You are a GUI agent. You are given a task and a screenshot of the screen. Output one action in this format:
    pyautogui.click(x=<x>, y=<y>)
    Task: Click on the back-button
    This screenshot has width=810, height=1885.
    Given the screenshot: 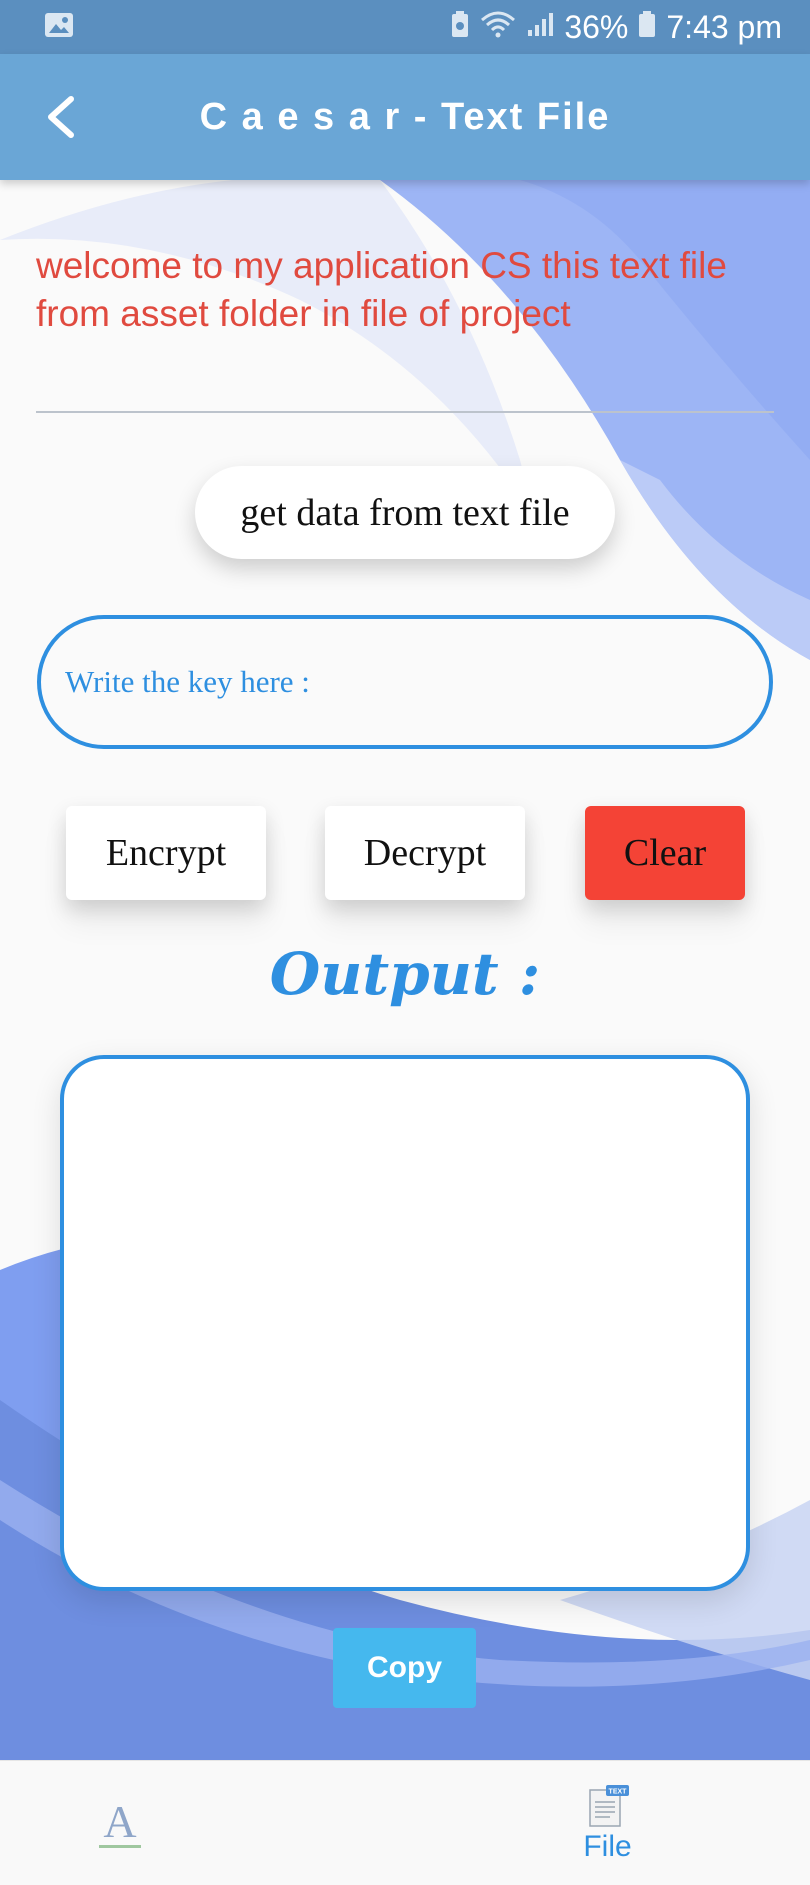 What is the action you would take?
    pyautogui.click(x=61, y=117)
    